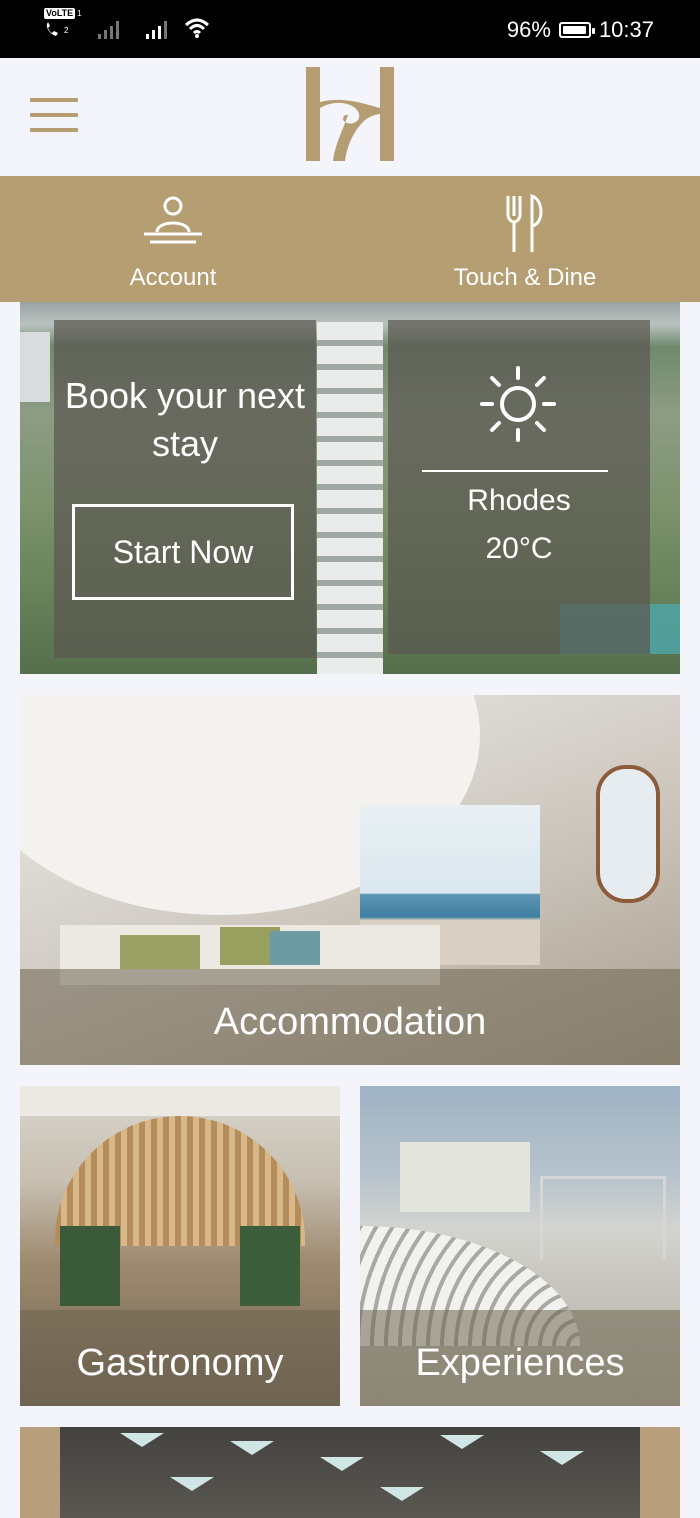  What do you see at coordinates (63, 23) in the screenshot?
I see `volte-indicator: VoLTE 1 2` at bounding box center [63, 23].